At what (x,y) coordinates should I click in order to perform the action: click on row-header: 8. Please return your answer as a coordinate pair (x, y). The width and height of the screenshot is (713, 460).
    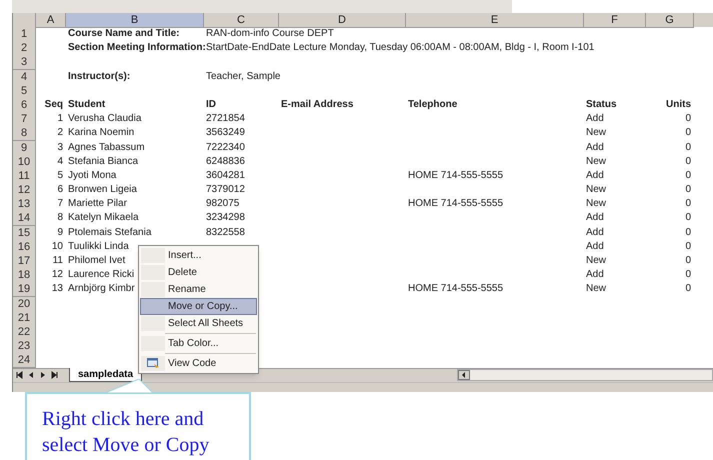
    Looking at the image, I should click on (24, 134).